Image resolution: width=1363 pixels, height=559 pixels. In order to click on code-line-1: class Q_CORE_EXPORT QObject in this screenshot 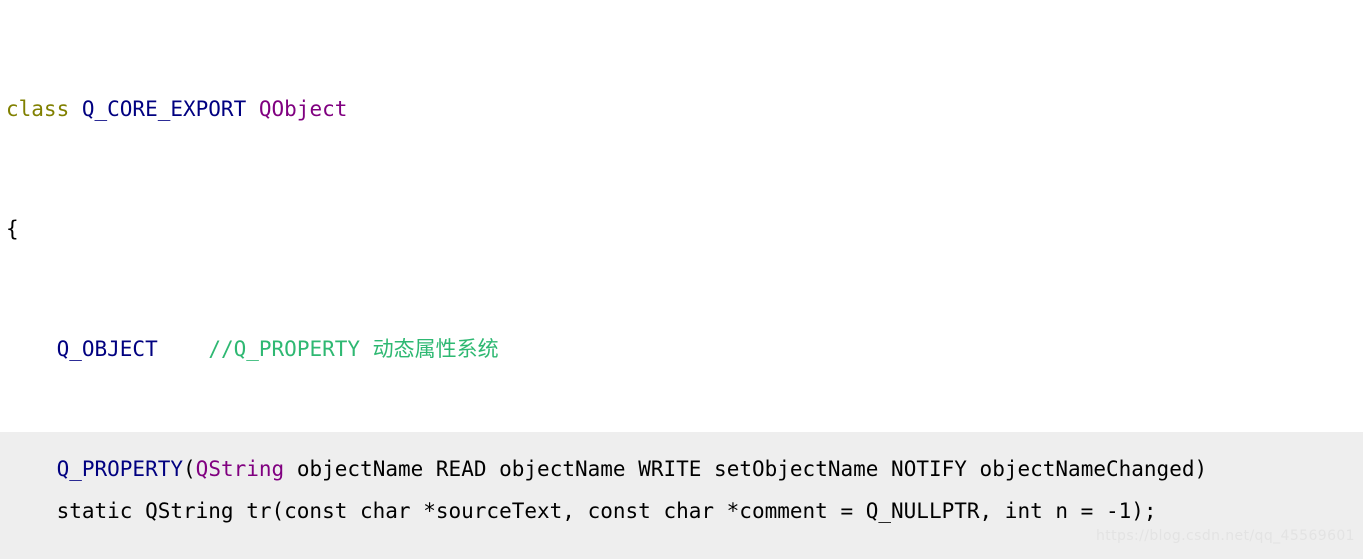, I will do `click(684, 109)`.